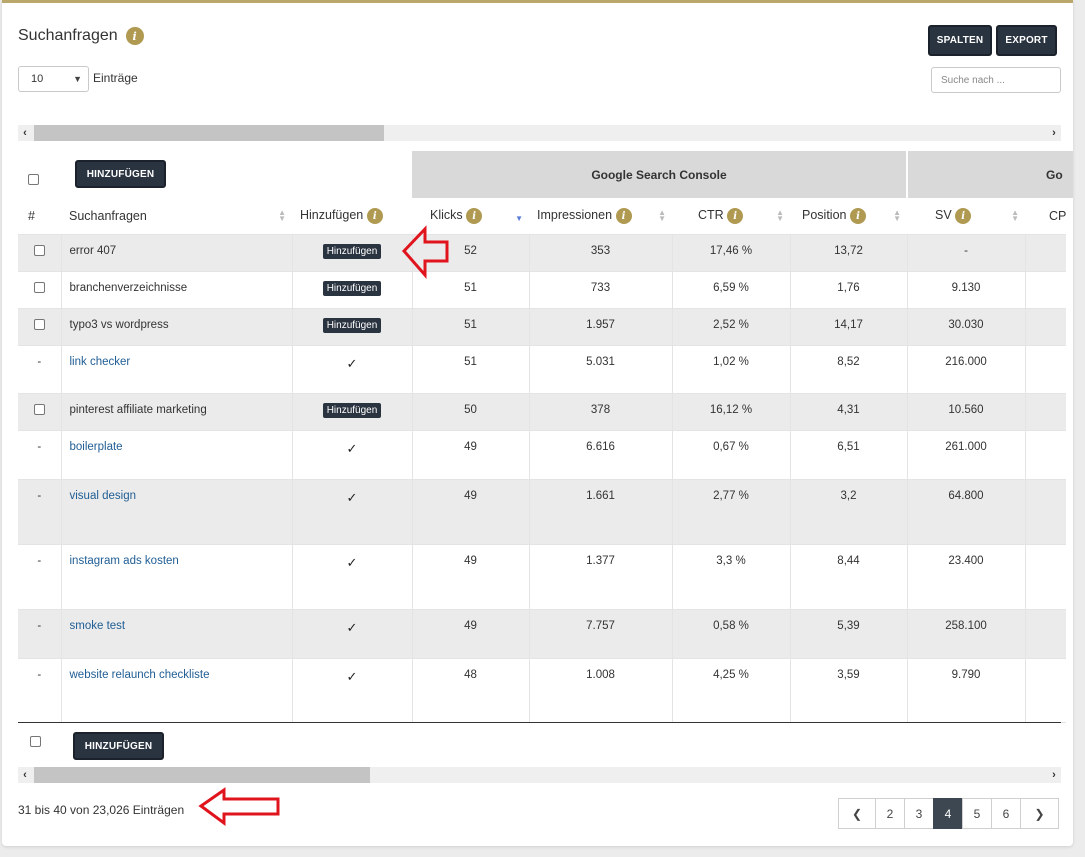 Image resolution: width=1085 pixels, height=857 pixels. What do you see at coordinates (128, 287) in the screenshot?
I see `query-text: branchenverzeichnisse` at bounding box center [128, 287].